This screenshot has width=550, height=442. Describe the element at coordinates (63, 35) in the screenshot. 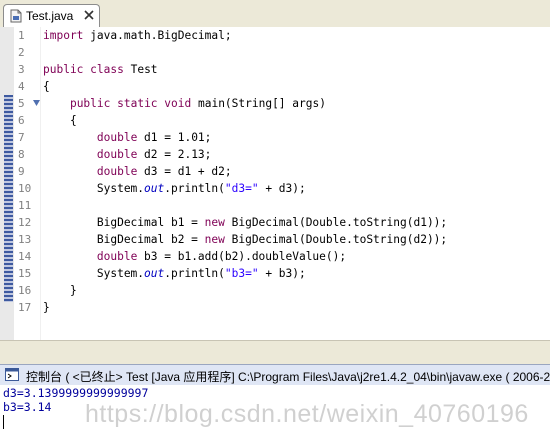

I see `keyword-token: import` at that location.